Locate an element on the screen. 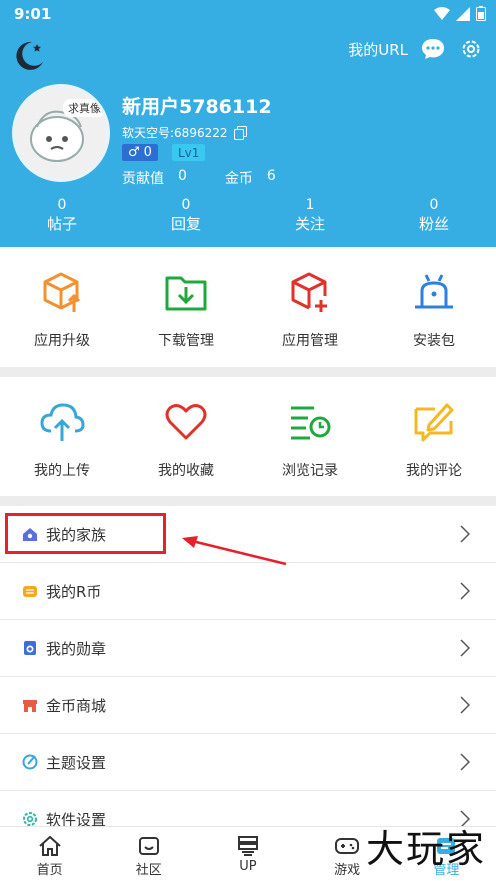  grid-item-download-manager: 下载管理 is located at coordinates (186, 316).